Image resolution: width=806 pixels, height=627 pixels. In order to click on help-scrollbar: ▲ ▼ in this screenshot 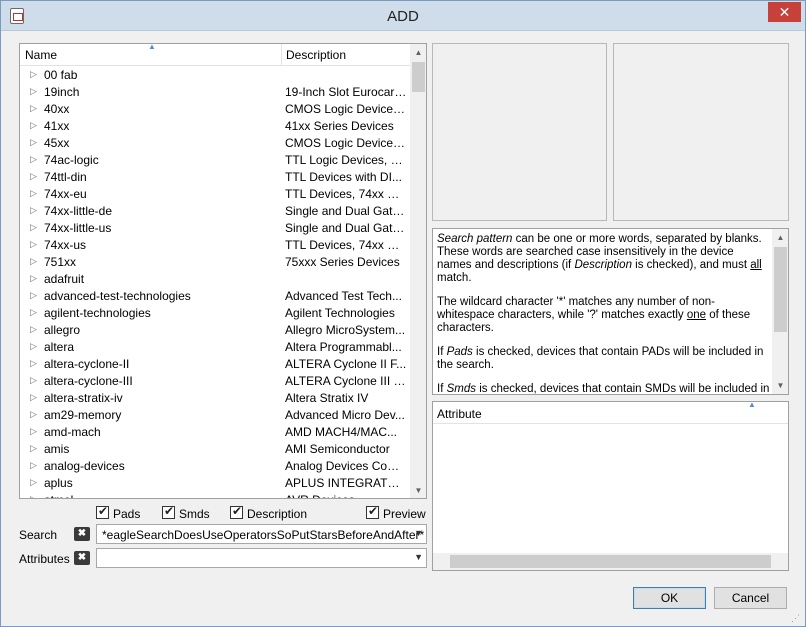, I will do `click(780, 311)`.